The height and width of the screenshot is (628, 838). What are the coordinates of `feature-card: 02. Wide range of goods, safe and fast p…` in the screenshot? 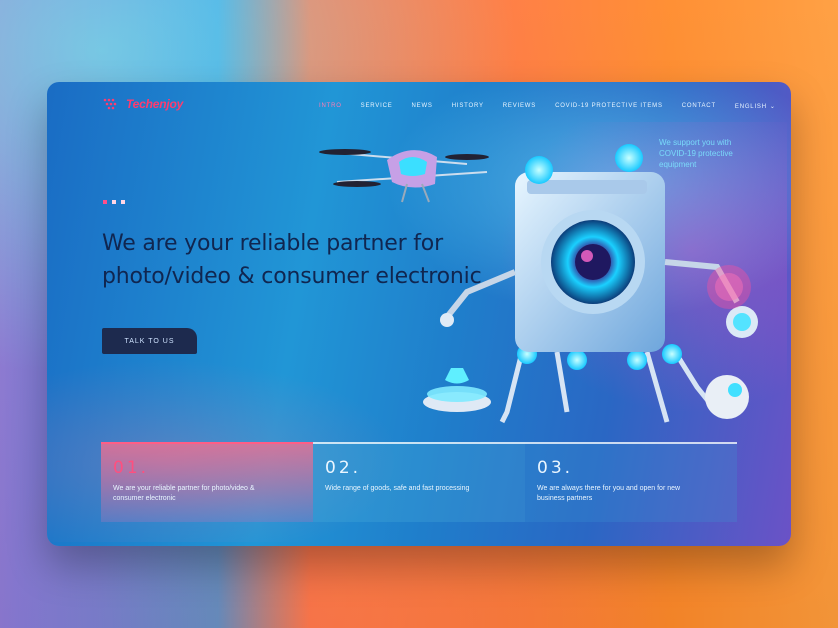 It's located at (419, 482).